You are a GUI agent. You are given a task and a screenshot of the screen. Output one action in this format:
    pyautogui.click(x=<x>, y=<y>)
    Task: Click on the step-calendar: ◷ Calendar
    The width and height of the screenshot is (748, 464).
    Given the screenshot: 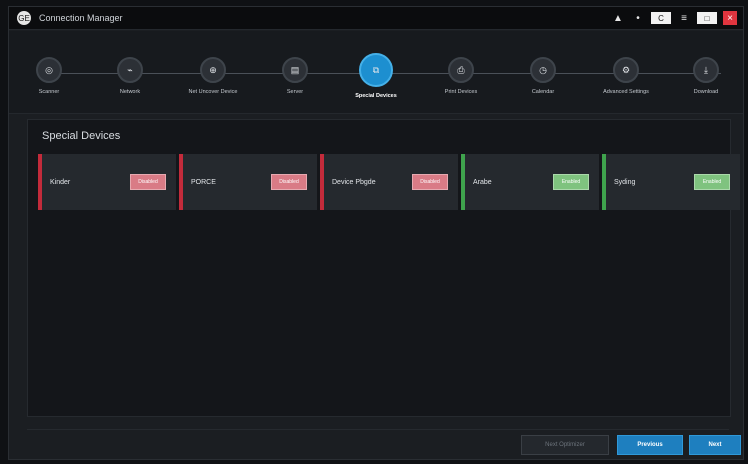 What is the action you would take?
    pyautogui.click(x=543, y=76)
    